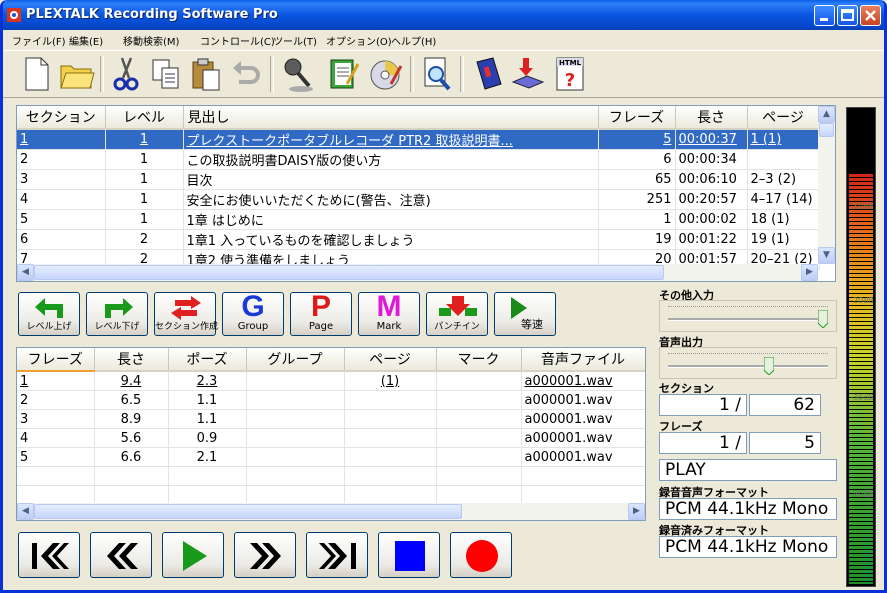  I want to click on phrase-row: 3 8.9 1.1 a000001.wav, so click(331, 419).